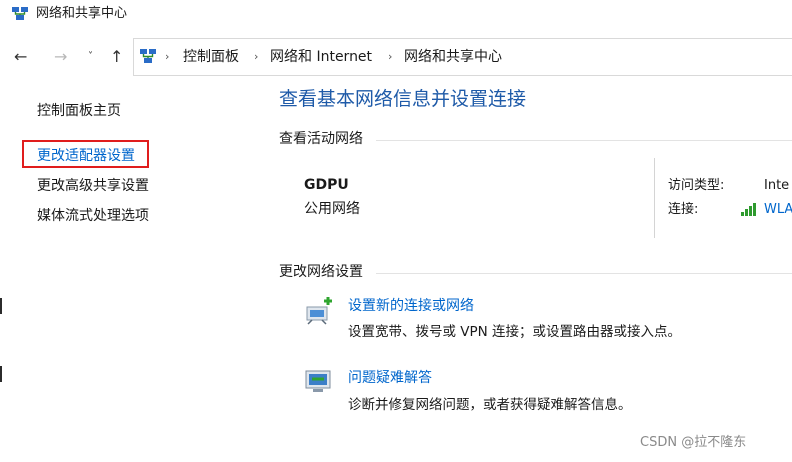 This screenshot has width=792, height=462. What do you see at coordinates (90, 57) in the screenshot?
I see `recent-locations-chevron-icon: ˅` at bounding box center [90, 57].